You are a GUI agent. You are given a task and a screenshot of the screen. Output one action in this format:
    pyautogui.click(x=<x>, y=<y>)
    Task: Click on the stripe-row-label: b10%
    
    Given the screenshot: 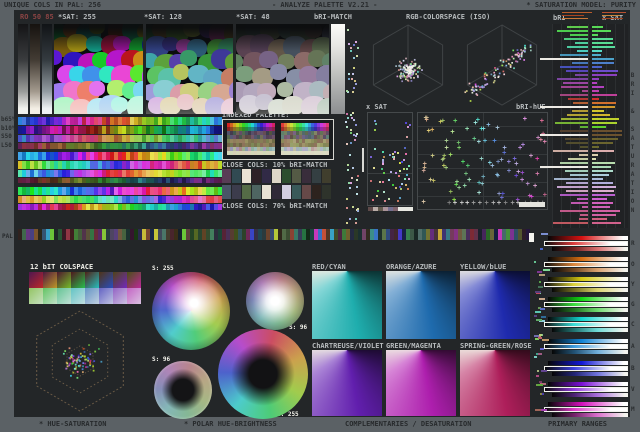 What is the action you would take?
    pyautogui.click(x=8, y=128)
    